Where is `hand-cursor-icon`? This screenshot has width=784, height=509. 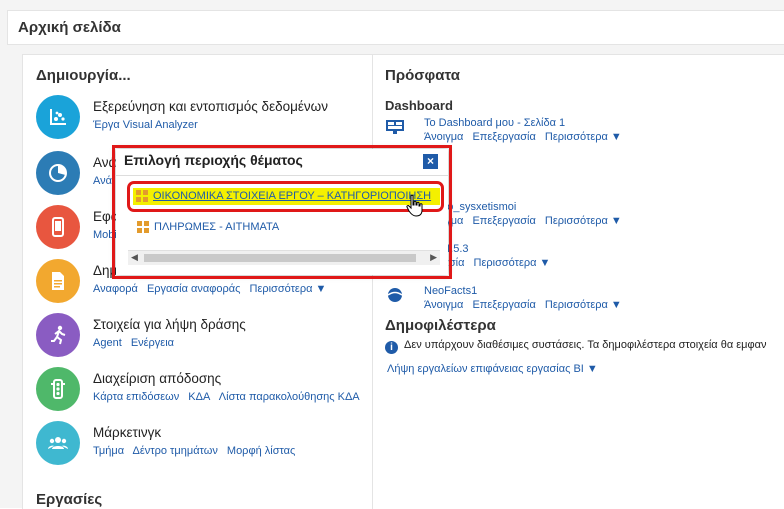
hand-cursor-icon is located at coordinates (414, 205).